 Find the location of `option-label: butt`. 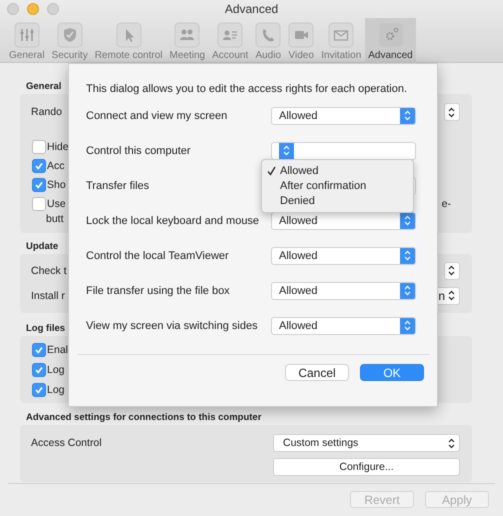

option-label: butt is located at coordinates (55, 219).